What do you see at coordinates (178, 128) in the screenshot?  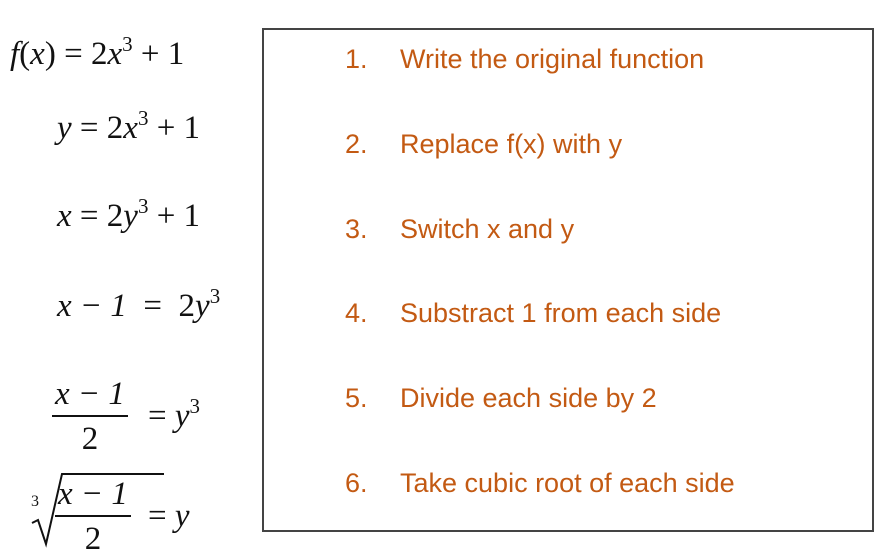 I see `eq2-tail: + 1` at bounding box center [178, 128].